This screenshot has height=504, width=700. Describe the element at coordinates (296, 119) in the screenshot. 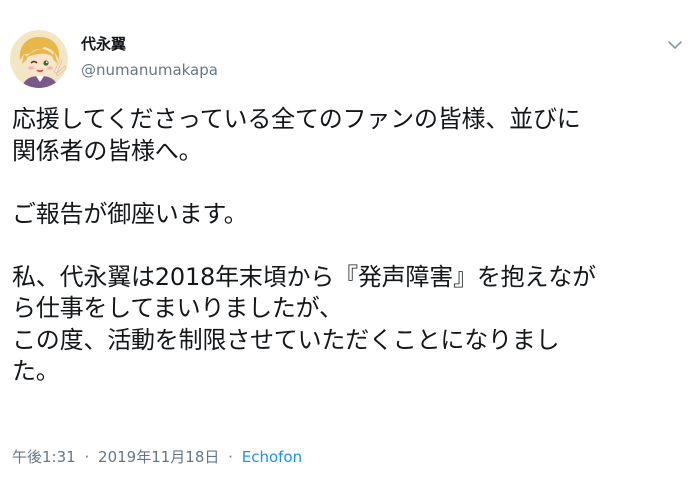

I see `tweet-text-line: 応援してくださっている全てのファンの皆様、並びに` at that location.